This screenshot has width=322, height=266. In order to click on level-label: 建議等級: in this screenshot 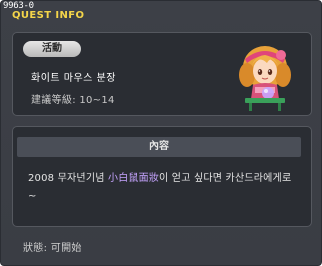, I will do `click(53, 100)`.